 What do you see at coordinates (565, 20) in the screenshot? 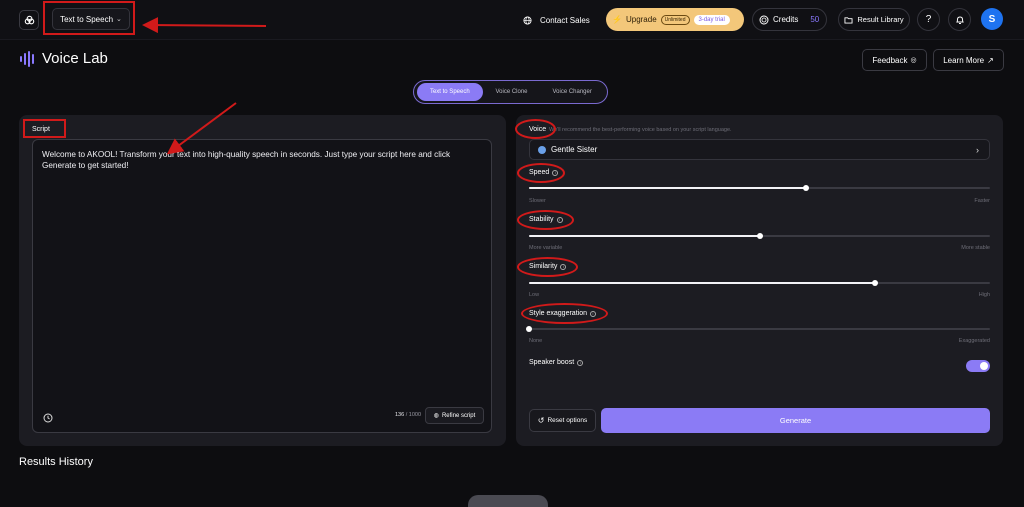
I see `contact-sales-label: Contact Sales` at bounding box center [565, 20].